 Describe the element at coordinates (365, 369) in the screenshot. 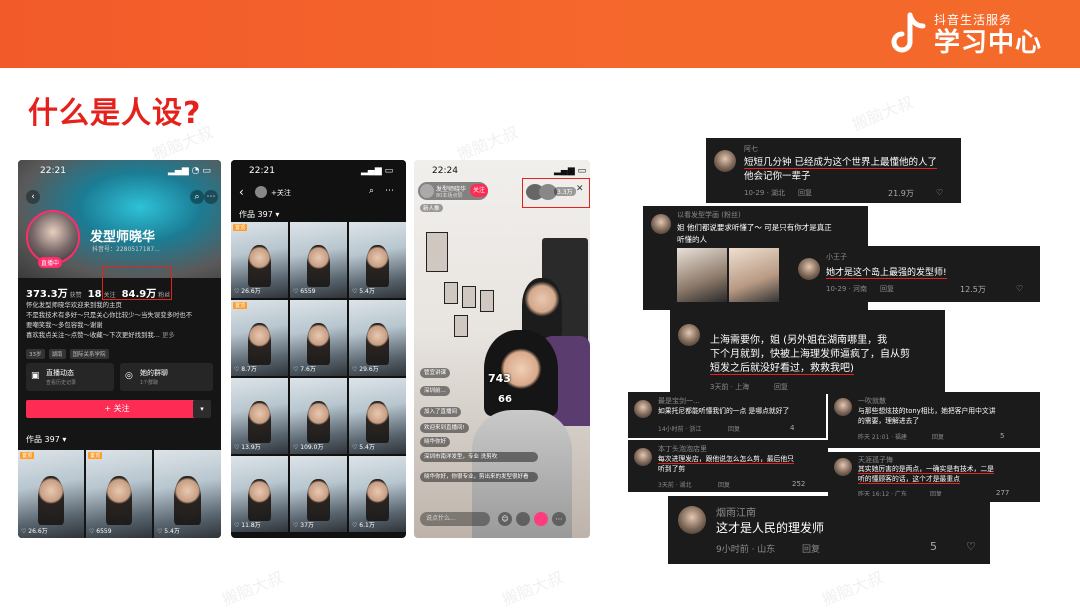

I see `like-count: ♡ 29.6万` at that location.